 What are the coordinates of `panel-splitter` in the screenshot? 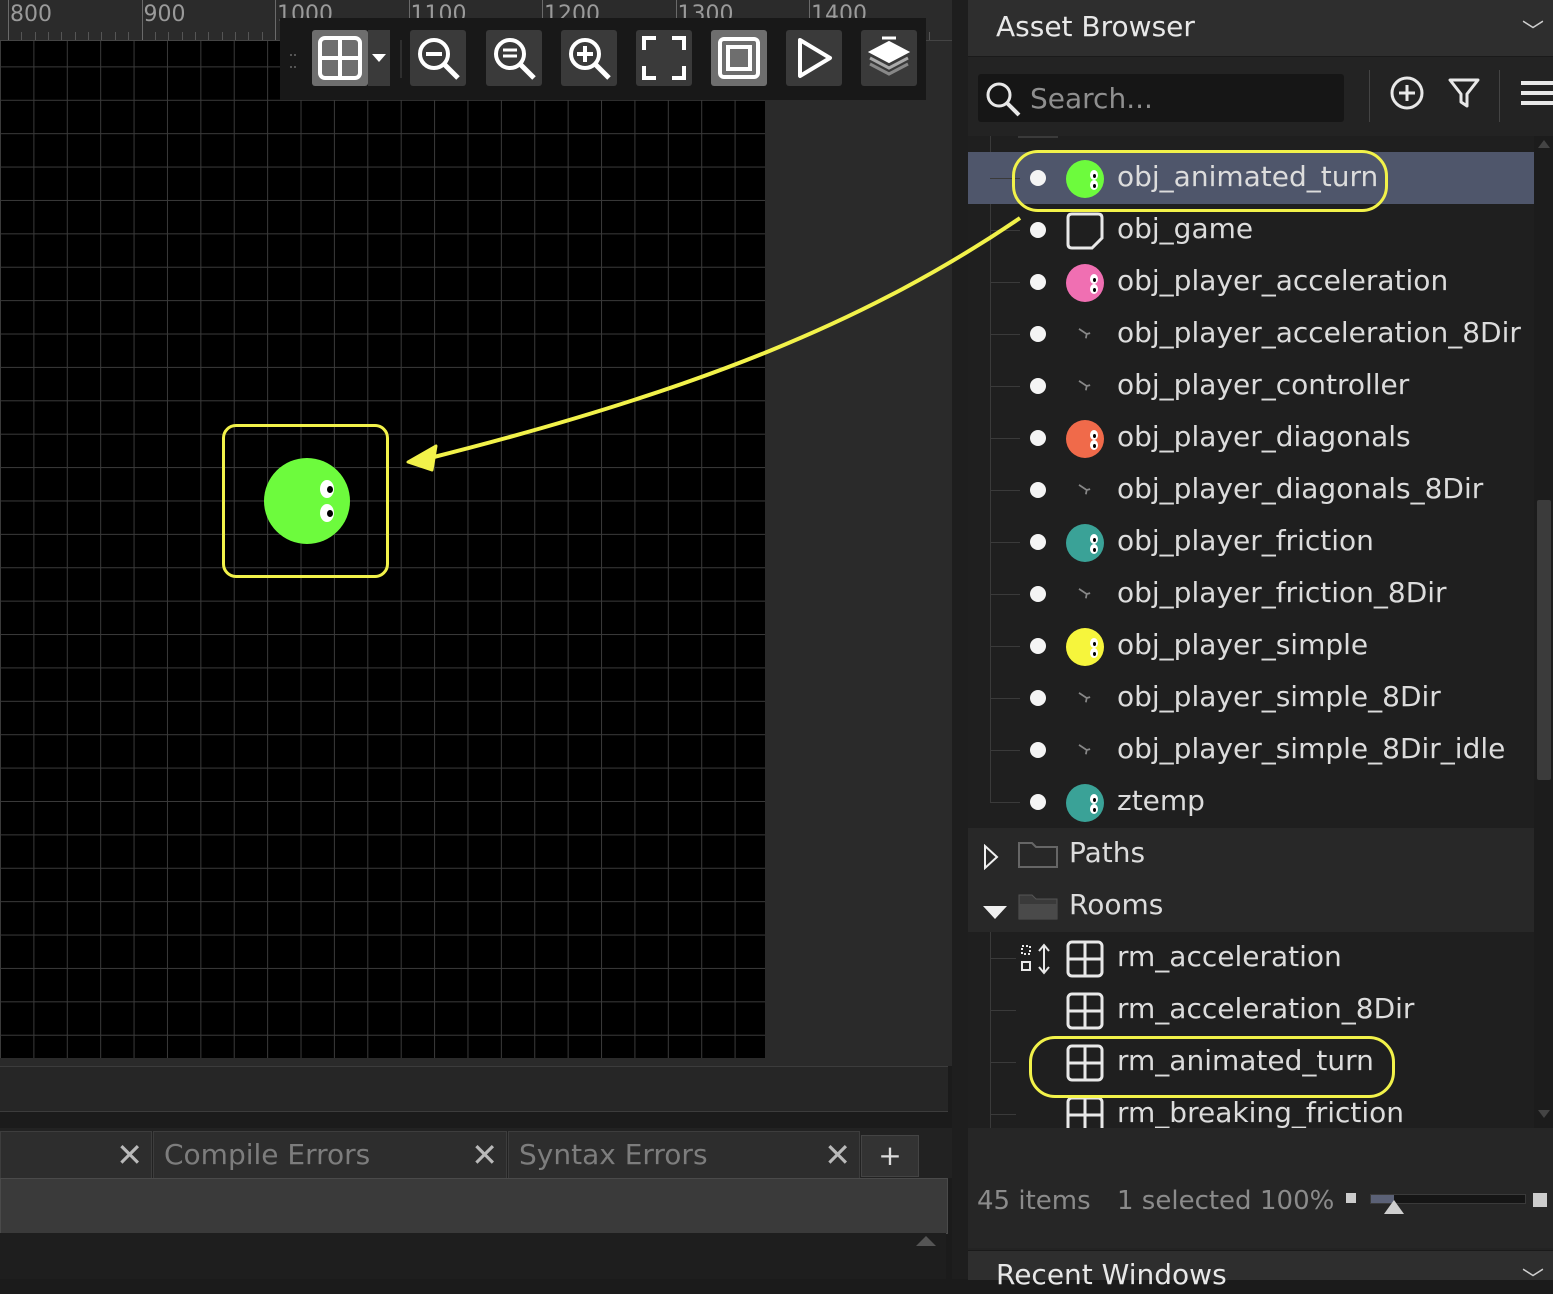 It's located at (960, 639).